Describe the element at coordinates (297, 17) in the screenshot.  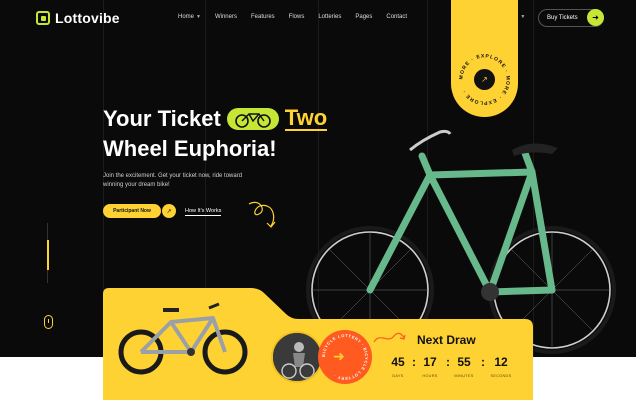
I see `nav-item-flows: Flows` at that location.